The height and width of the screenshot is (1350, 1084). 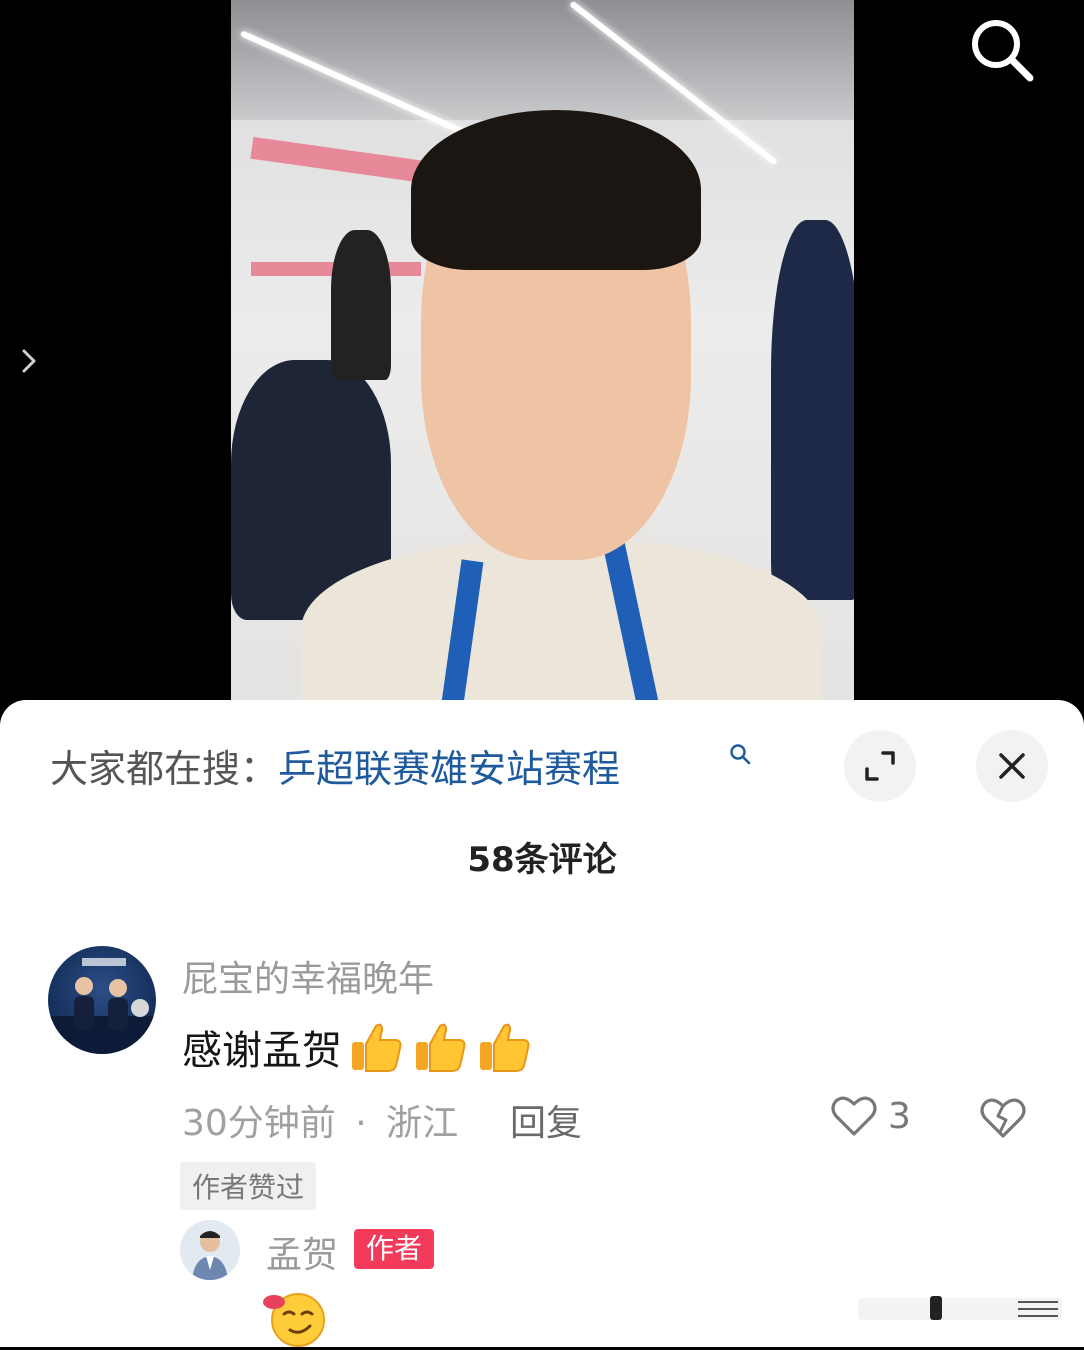 What do you see at coordinates (294, 1320) in the screenshot?
I see `smirk-face-icon` at bounding box center [294, 1320].